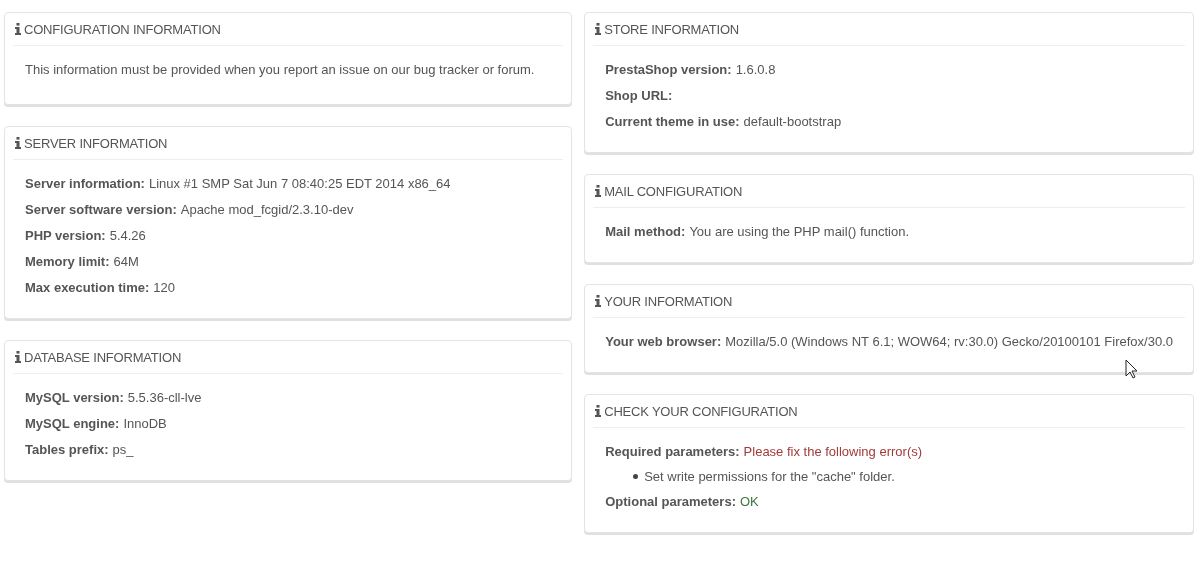  Describe the element at coordinates (123, 449) in the screenshot. I see `field-value: ps_` at that location.